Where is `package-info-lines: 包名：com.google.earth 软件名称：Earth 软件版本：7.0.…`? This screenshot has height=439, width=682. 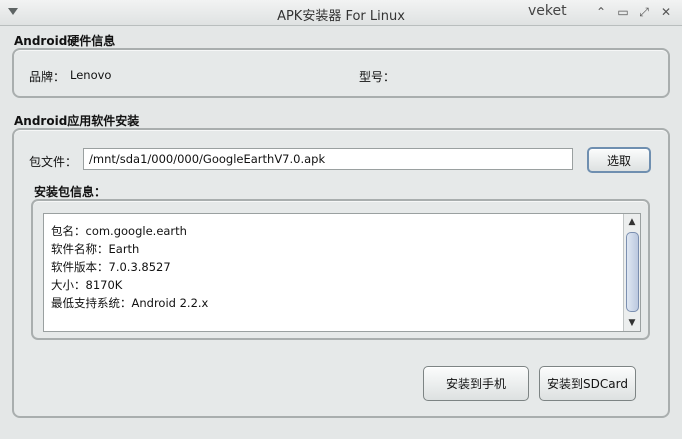 package-info-lines: 包名：com.google.earth 软件名称：Earth 软件版本：7.0.… is located at coordinates (129, 267).